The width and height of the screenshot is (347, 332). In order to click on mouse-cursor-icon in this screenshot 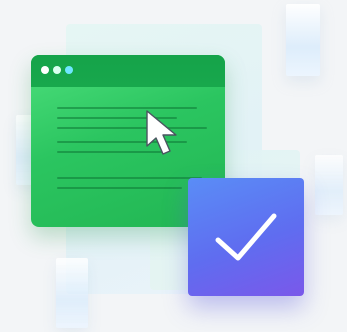, I will do `click(161, 132)`.